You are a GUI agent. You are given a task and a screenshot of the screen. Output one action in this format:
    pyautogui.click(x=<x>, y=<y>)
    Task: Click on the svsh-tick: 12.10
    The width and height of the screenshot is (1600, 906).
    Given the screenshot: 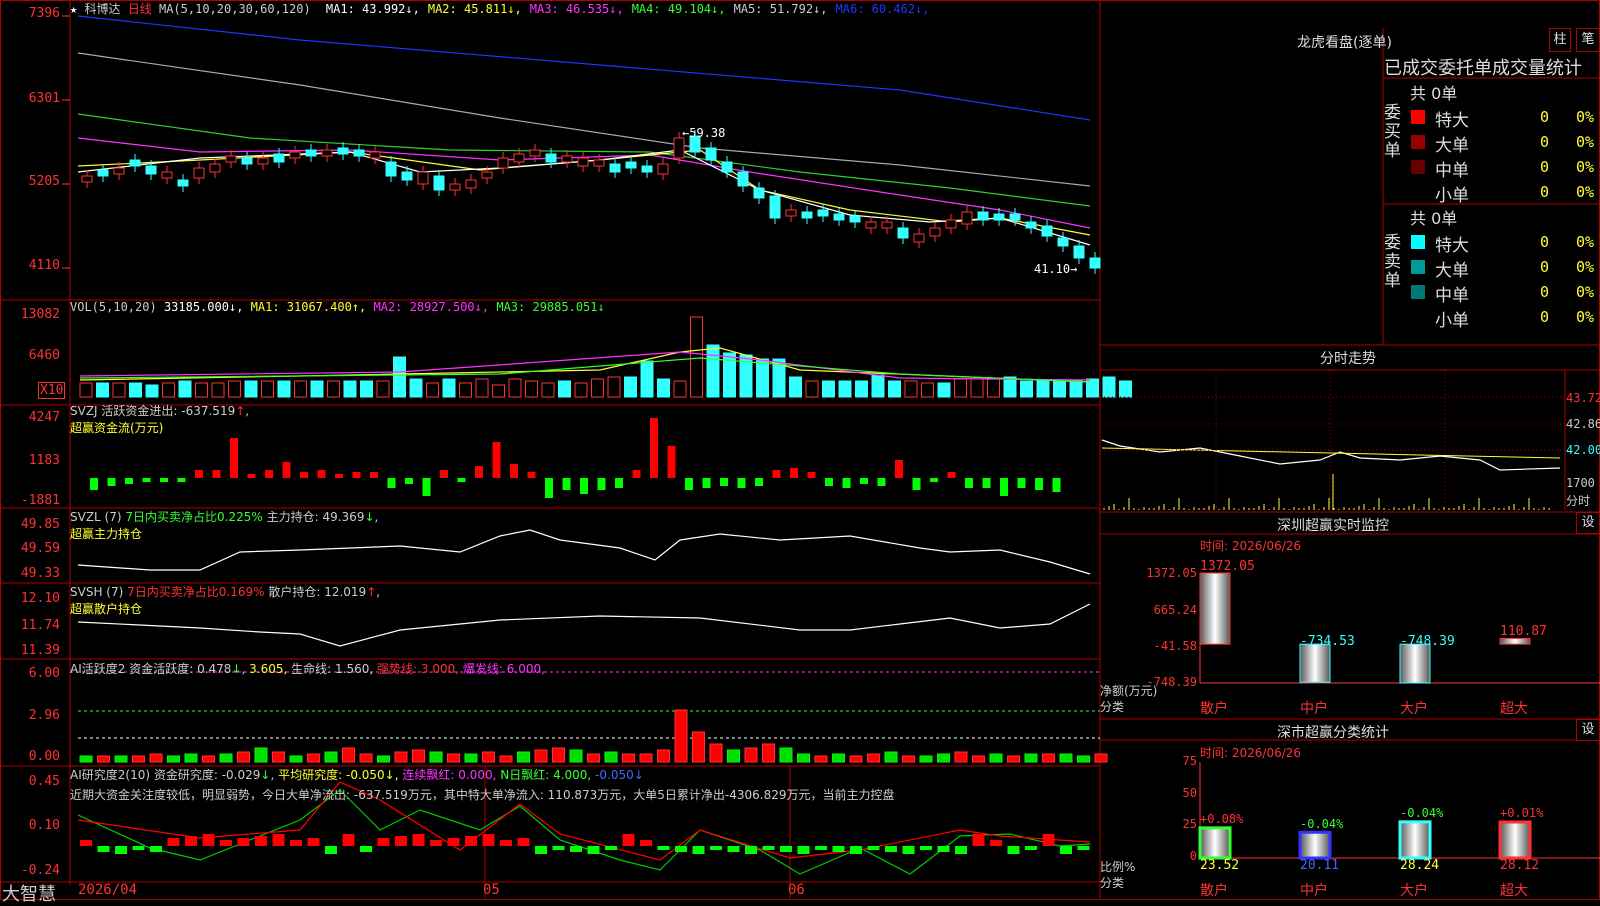 What is the action you would take?
    pyautogui.click(x=40, y=598)
    